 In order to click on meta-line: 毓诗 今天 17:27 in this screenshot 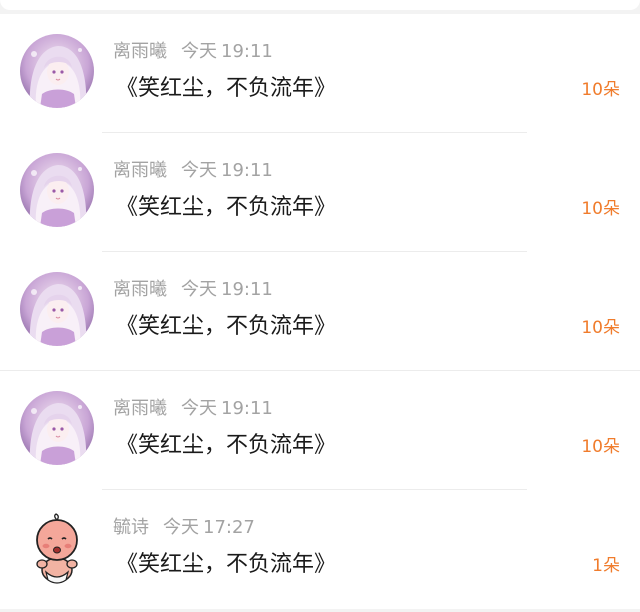, I will do `click(184, 528)`.